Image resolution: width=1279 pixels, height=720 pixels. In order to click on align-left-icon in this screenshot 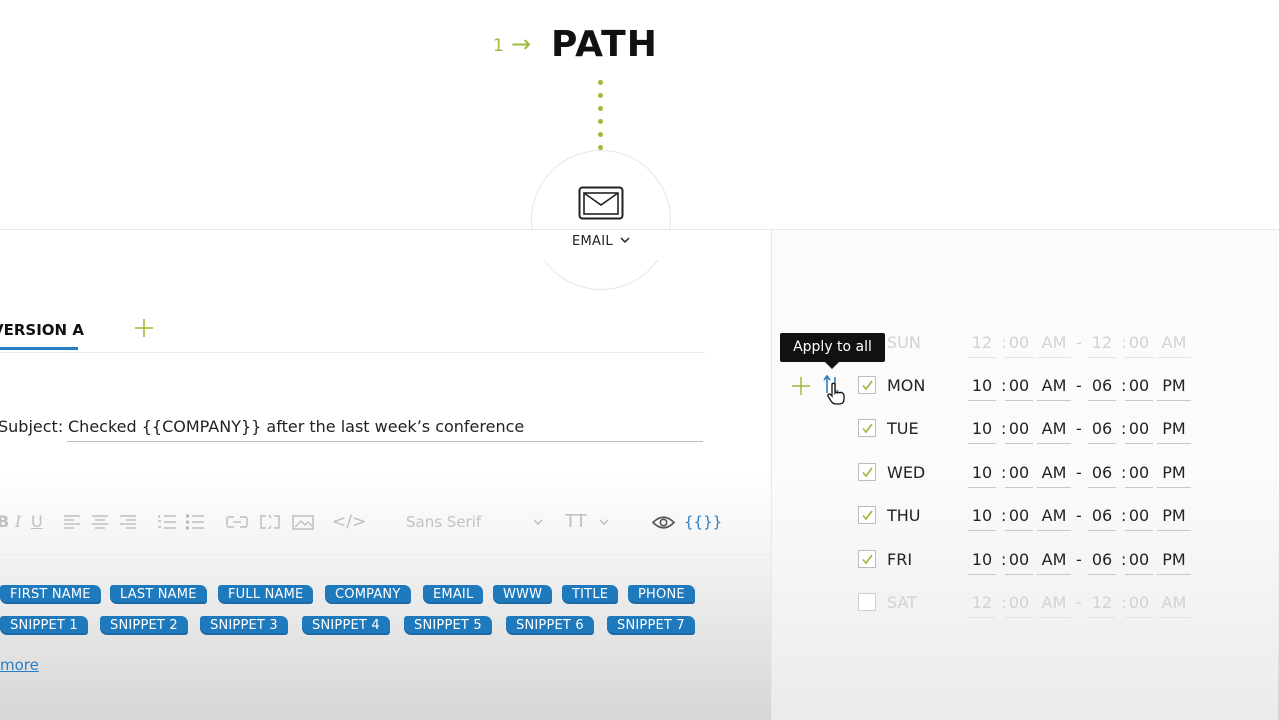, I will do `click(72, 522)`.